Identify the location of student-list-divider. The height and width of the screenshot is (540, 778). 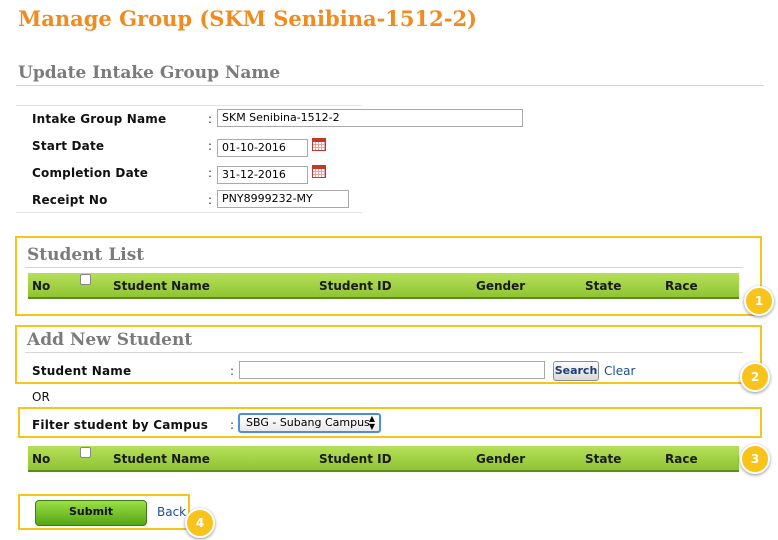
(384, 267).